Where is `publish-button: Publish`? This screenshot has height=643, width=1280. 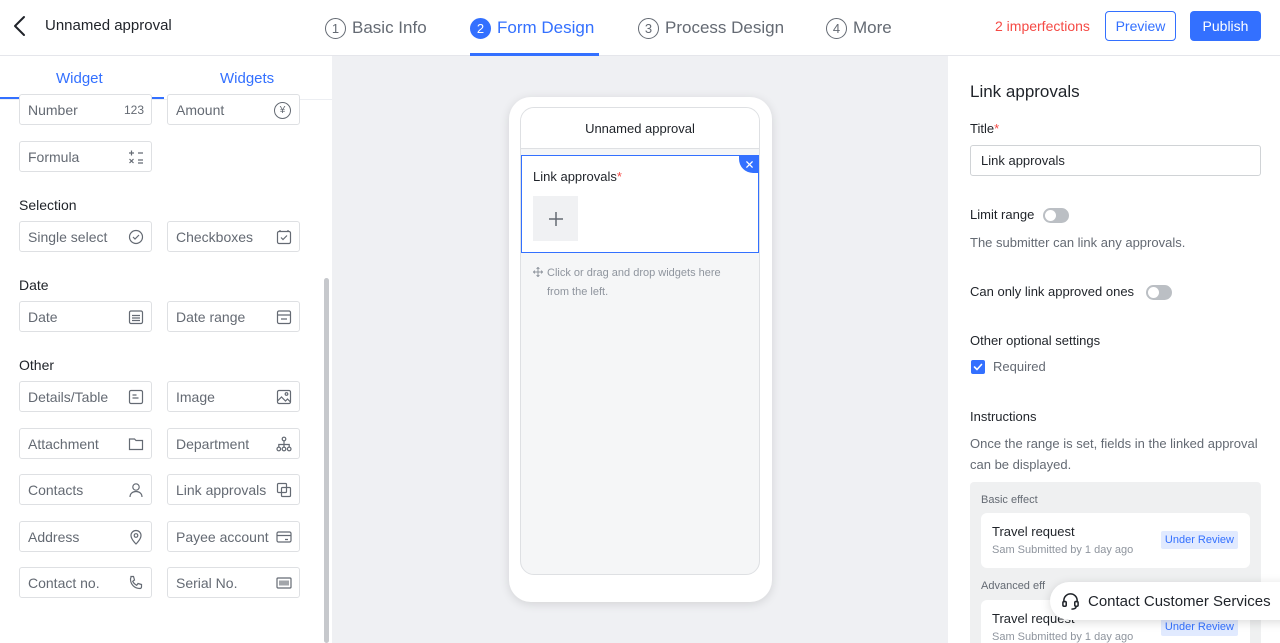
publish-button: Publish is located at coordinates (1225, 26).